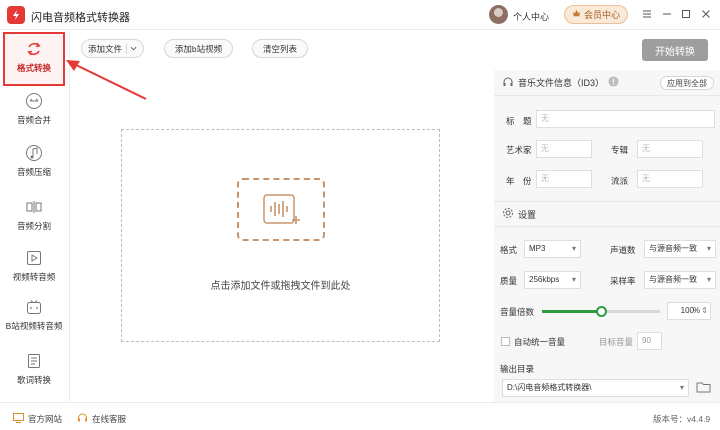  Describe the element at coordinates (505, 341) in the screenshot. I see `unify-volume-checkbox` at that location.